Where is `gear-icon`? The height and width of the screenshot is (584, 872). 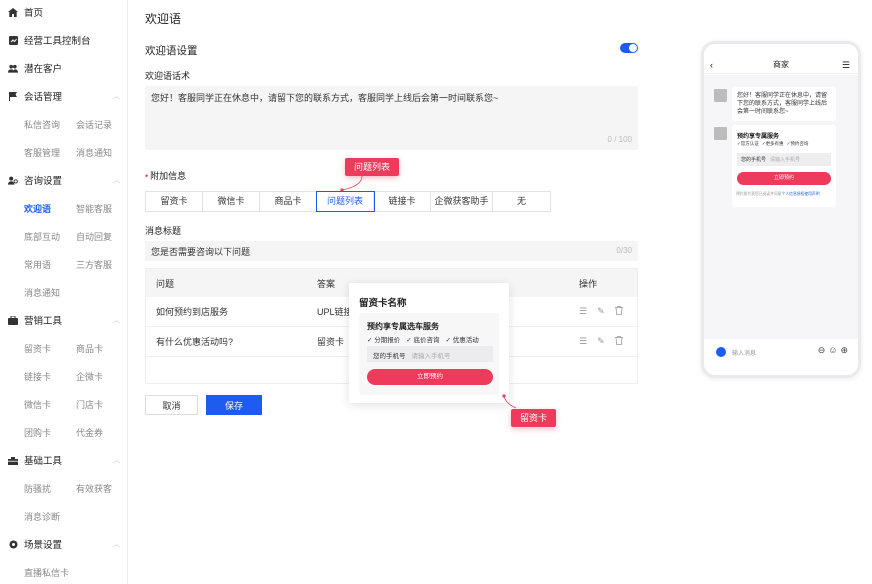
gear-icon is located at coordinates (13, 544).